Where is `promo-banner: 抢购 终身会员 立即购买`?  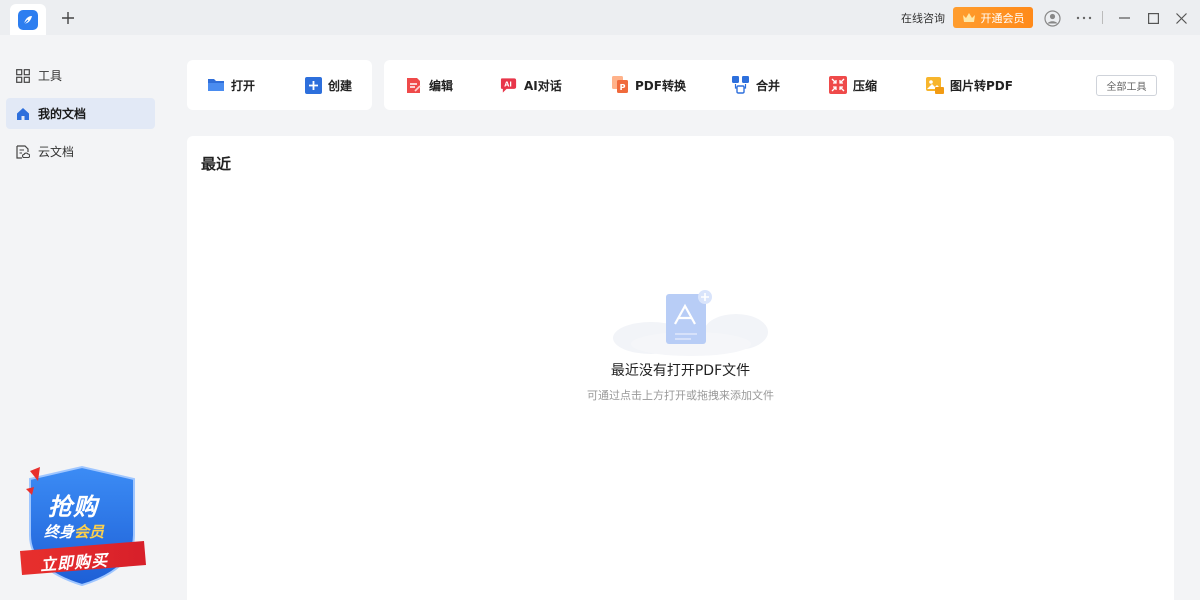 promo-banner: 抢购 终身会员 立即购买 is located at coordinates (82, 526).